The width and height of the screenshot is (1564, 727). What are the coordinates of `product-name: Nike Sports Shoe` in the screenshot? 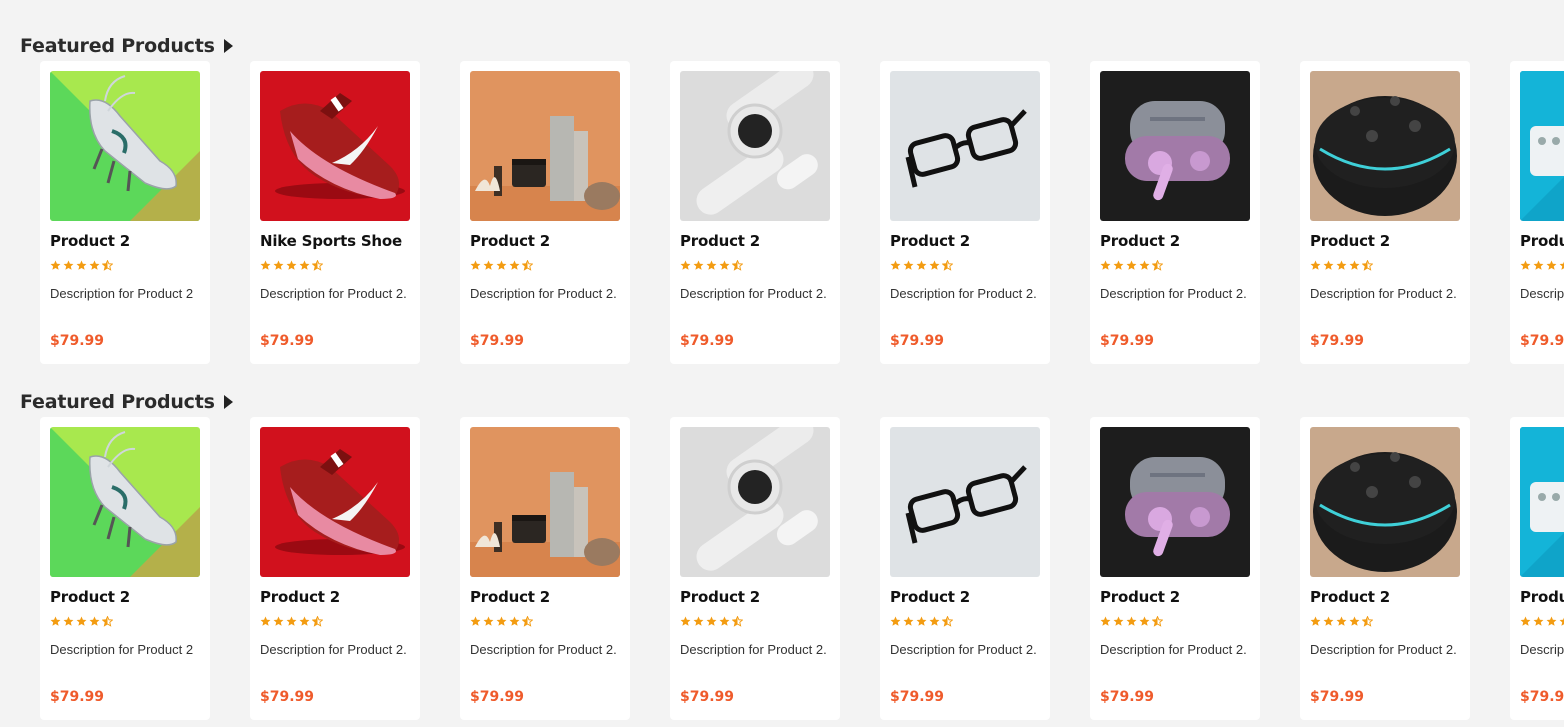 It's located at (331, 241).